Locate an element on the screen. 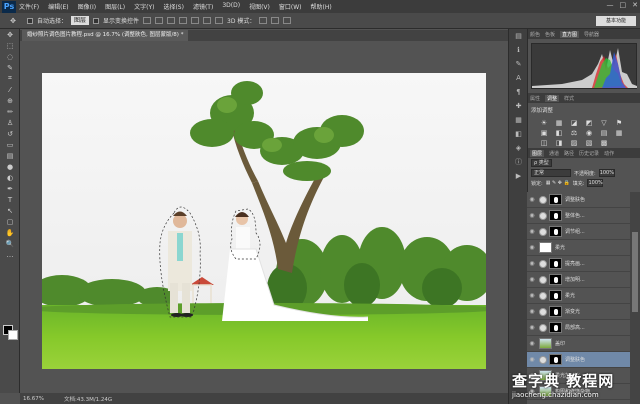 The height and width of the screenshot is (404, 640). history-panel-icon: ▤ is located at coordinates (518, 36).